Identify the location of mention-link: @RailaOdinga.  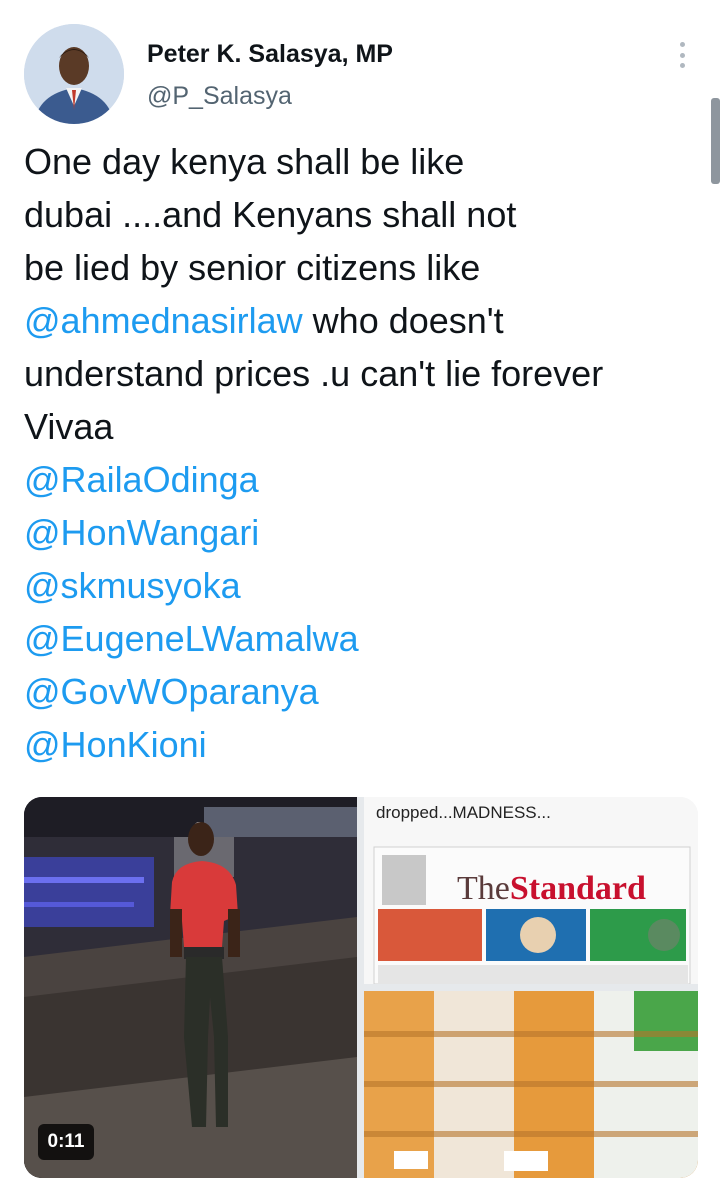
(141, 479).